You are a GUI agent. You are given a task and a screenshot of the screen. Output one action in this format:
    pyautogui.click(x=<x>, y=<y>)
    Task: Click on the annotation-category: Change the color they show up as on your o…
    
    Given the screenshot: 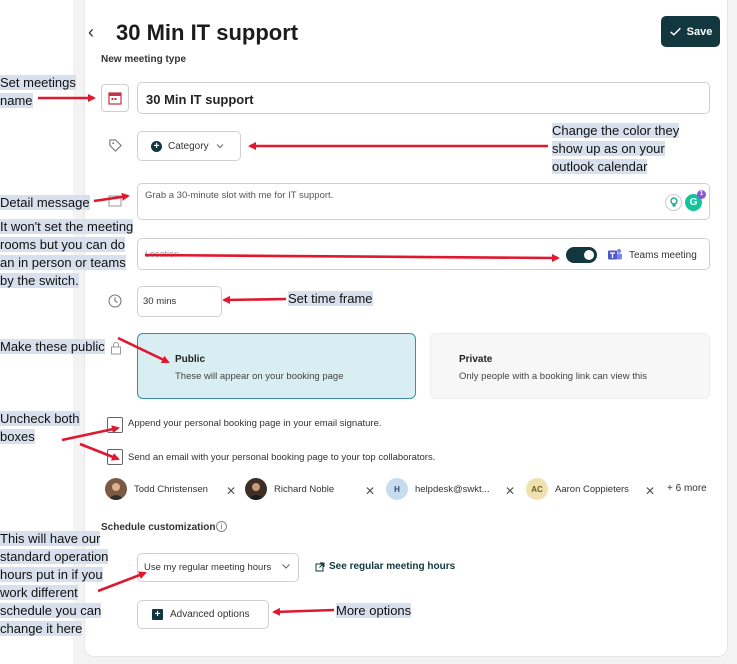 What is the action you would take?
    pyautogui.click(x=616, y=148)
    